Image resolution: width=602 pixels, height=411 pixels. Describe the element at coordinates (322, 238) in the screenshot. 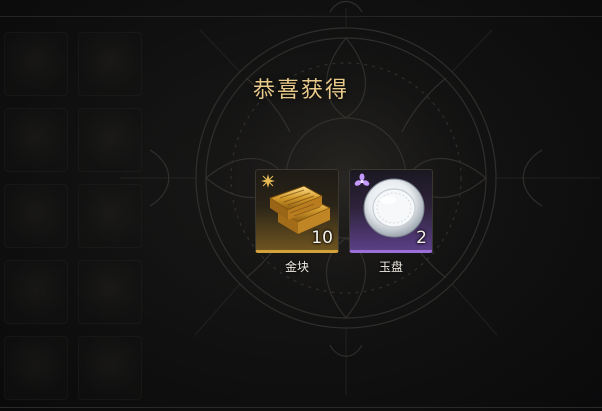

I see `item-count: 10` at that location.